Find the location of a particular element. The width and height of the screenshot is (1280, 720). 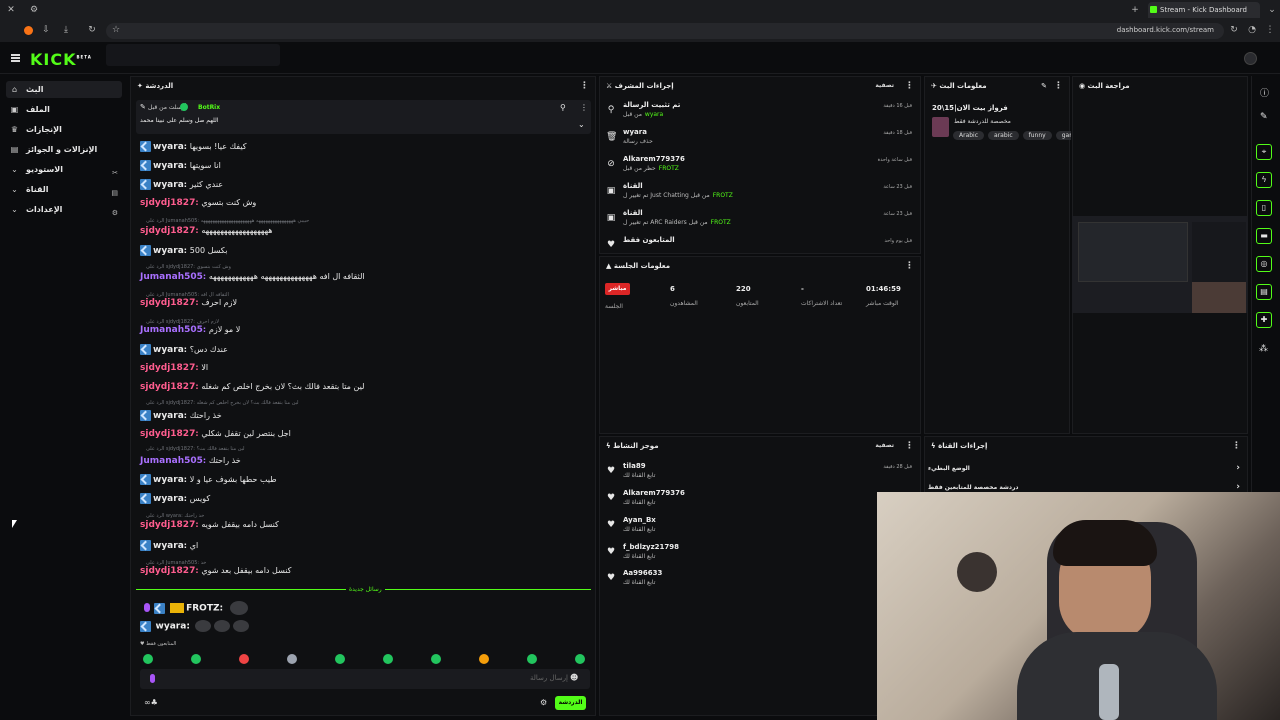

reload-icon: ↻ is located at coordinates (92, 30).